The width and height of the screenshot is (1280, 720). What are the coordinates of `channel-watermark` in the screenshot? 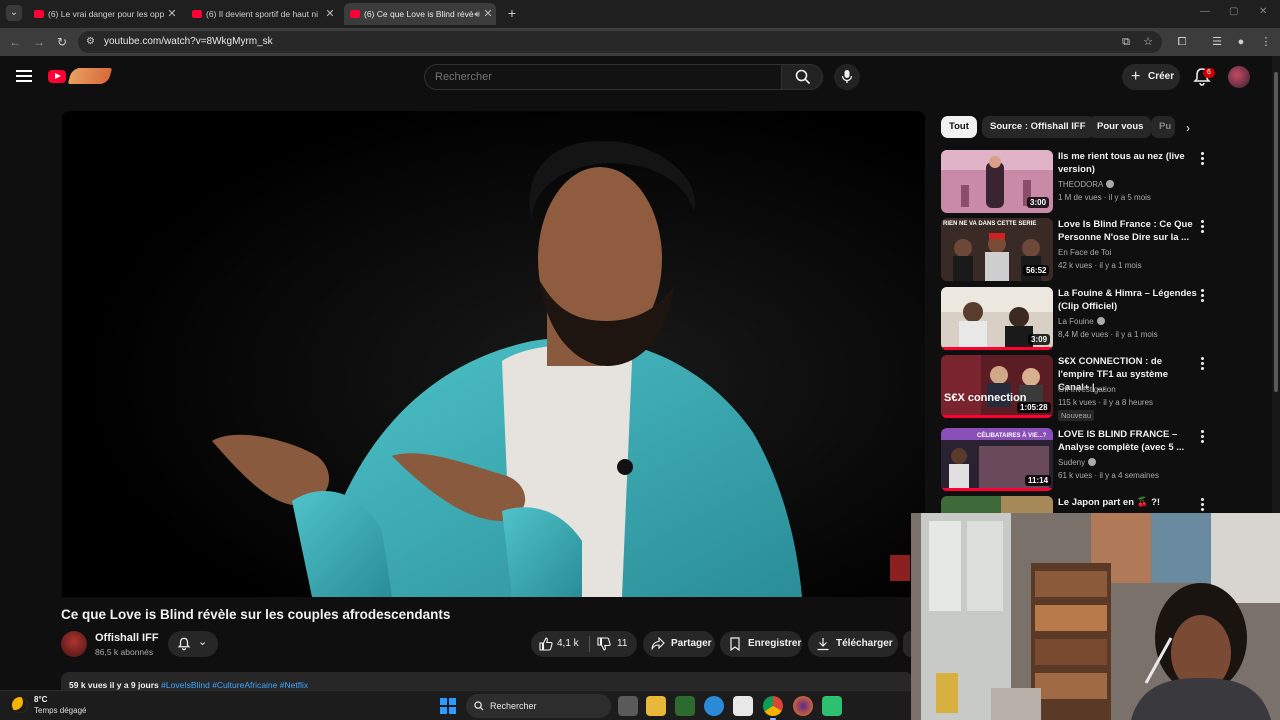 It's located at (900, 568).